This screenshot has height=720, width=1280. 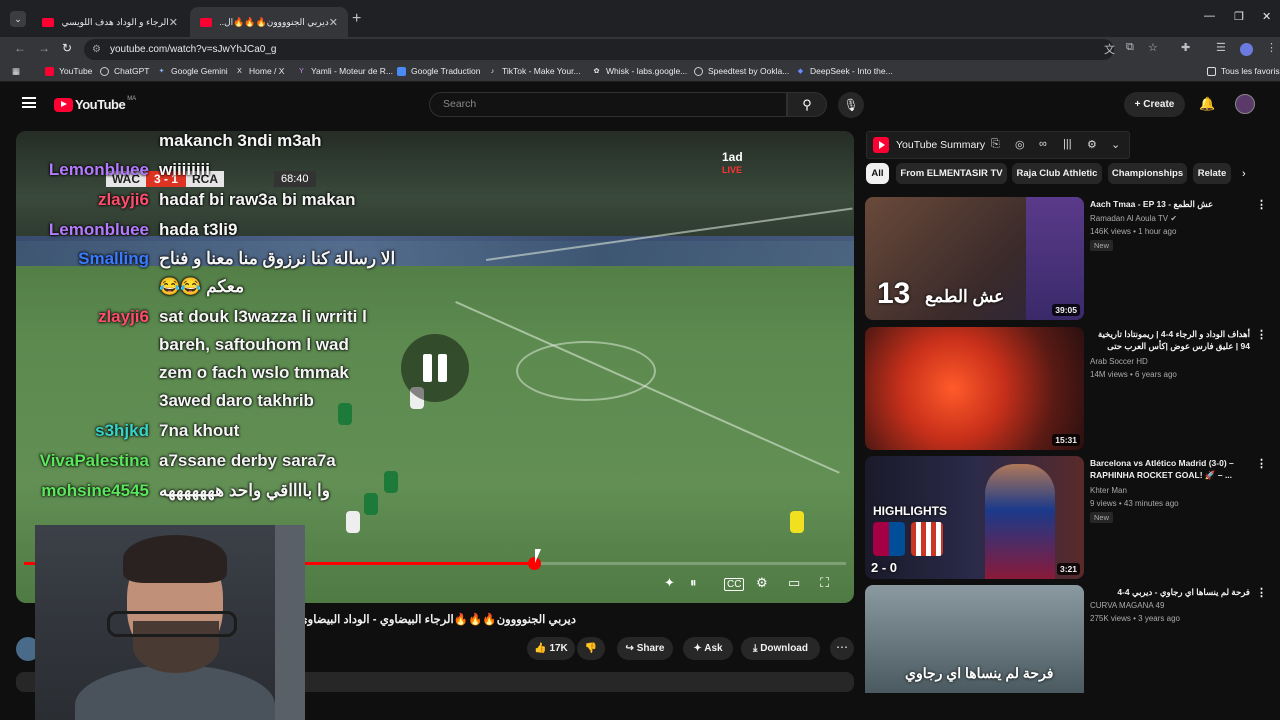 I want to click on youtube-logo: YouTube MA, so click(x=95, y=104).